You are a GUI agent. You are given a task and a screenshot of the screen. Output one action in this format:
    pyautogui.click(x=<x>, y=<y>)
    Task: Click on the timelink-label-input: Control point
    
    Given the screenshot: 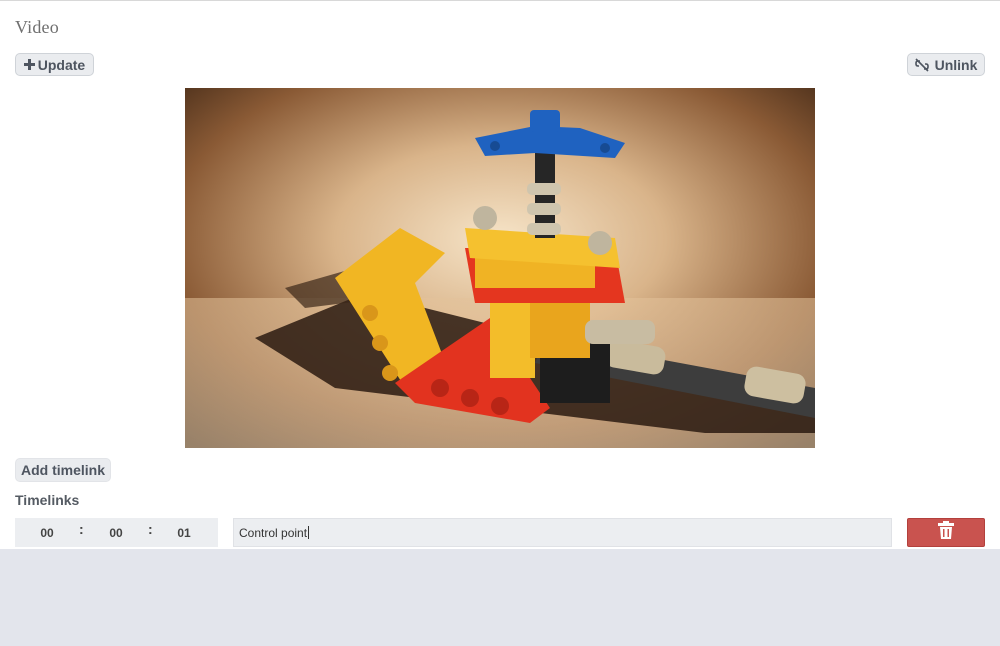 What is the action you would take?
    pyautogui.click(x=562, y=532)
    